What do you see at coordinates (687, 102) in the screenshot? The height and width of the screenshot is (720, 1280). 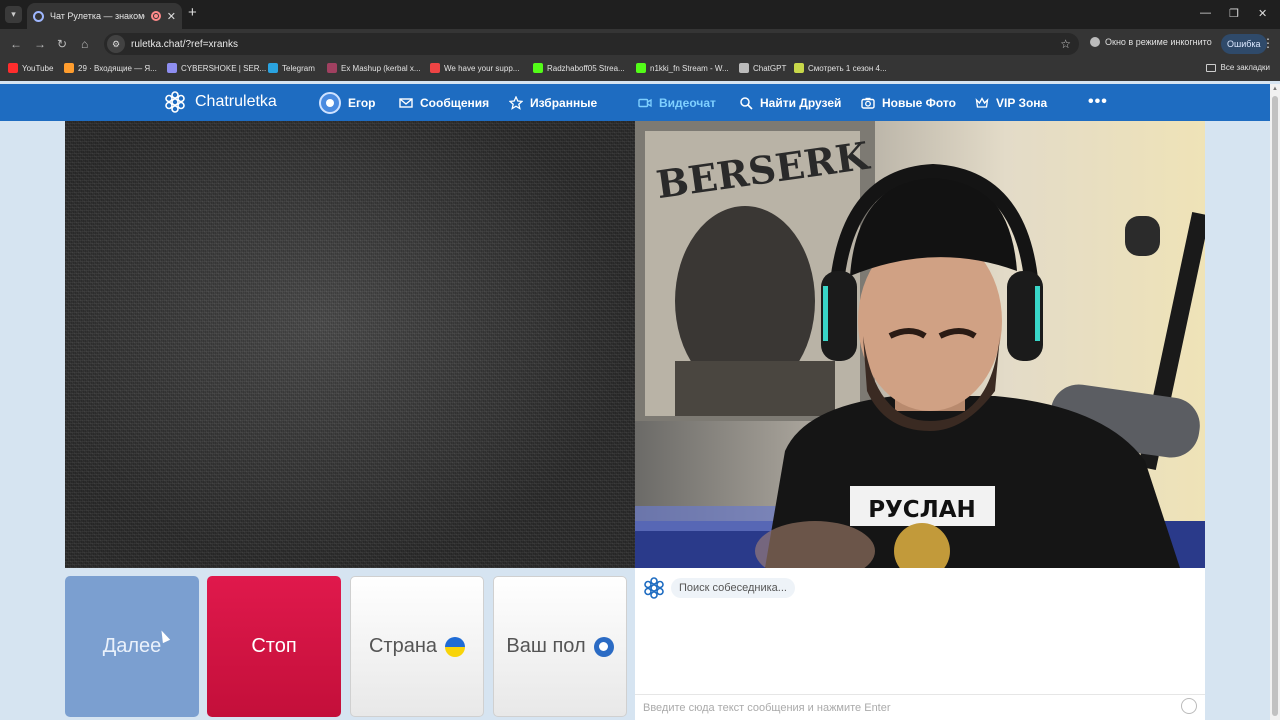 I see `nav-videochat-label: Видеочат` at bounding box center [687, 102].